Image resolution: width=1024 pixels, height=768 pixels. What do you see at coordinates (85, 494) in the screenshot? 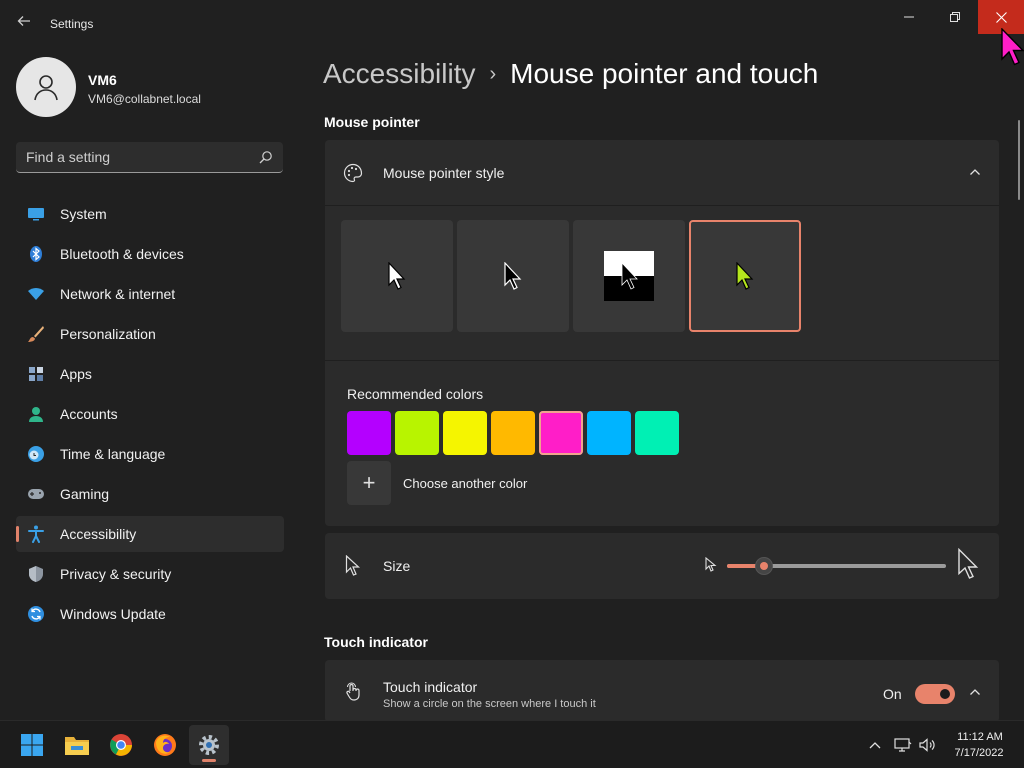
I see `sidebar-item-label: Gaming` at bounding box center [85, 494].